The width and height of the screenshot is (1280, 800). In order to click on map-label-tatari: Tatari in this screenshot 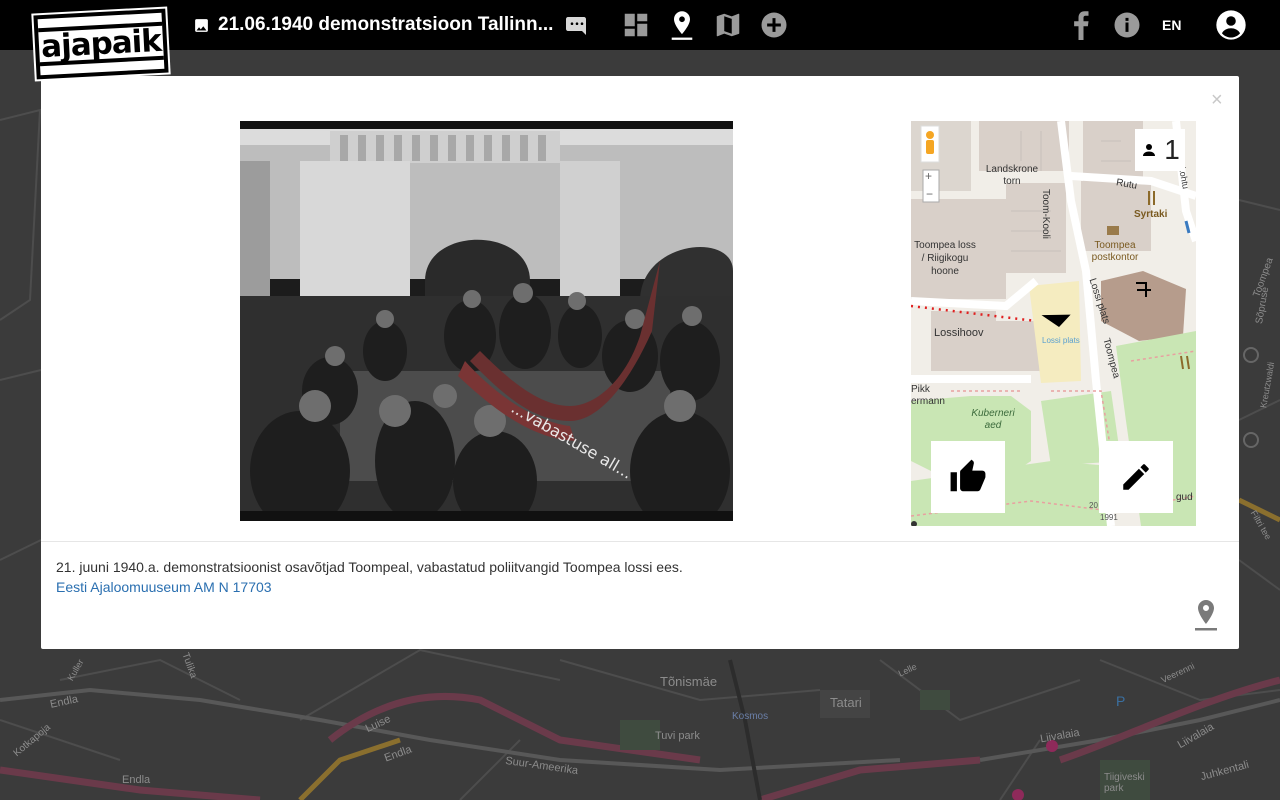, I will do `click(846, 702)`.